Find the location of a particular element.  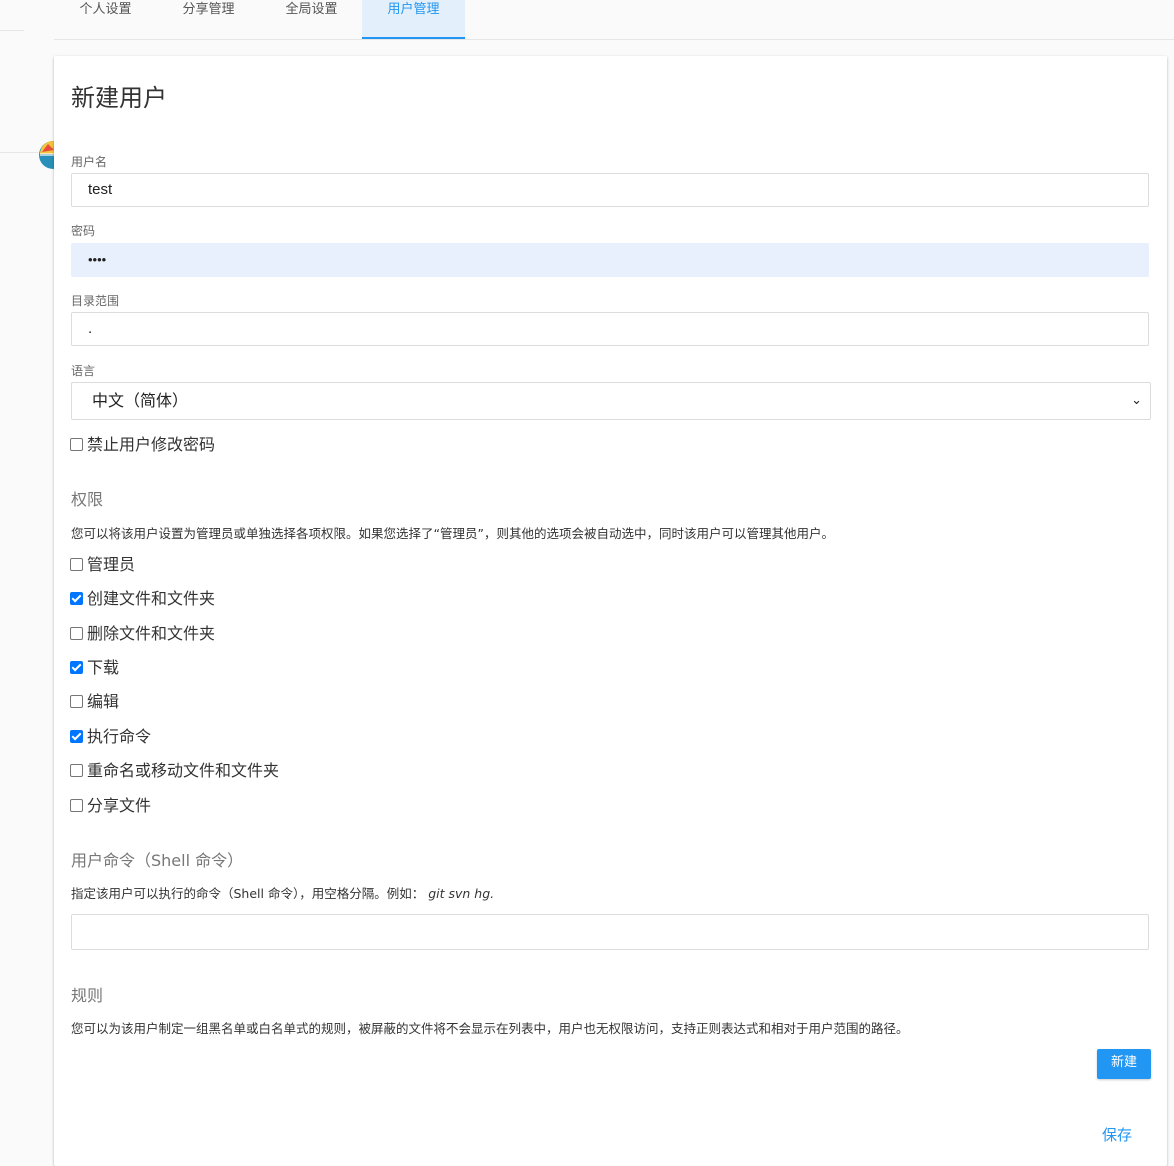

new-rule-button: 新建 is located at coordinates (1124, 1064).